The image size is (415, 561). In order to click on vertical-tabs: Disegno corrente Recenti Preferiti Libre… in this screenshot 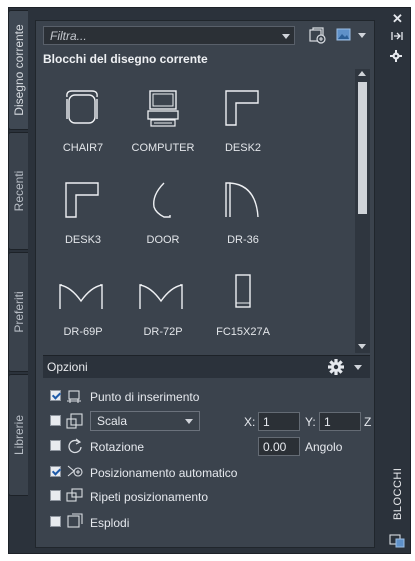, I will do `click(18, 254)`.